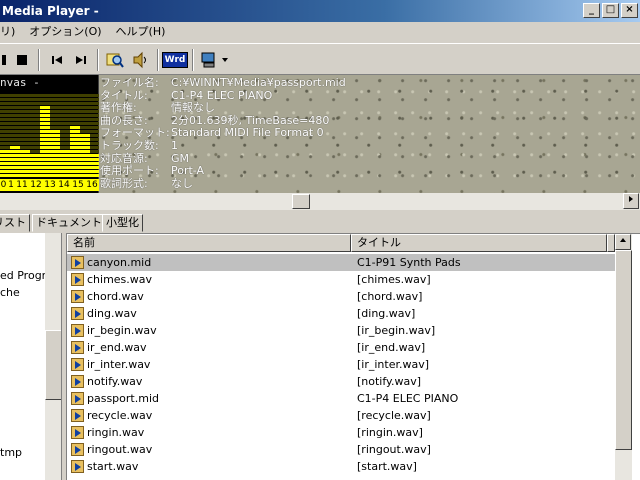 Image resolution: width=640 pixels, height=480 pixels. What do you see at coordinates (225, 60) in the screenshot?
I see `export-dropdown` at bounding box center [225, 60].